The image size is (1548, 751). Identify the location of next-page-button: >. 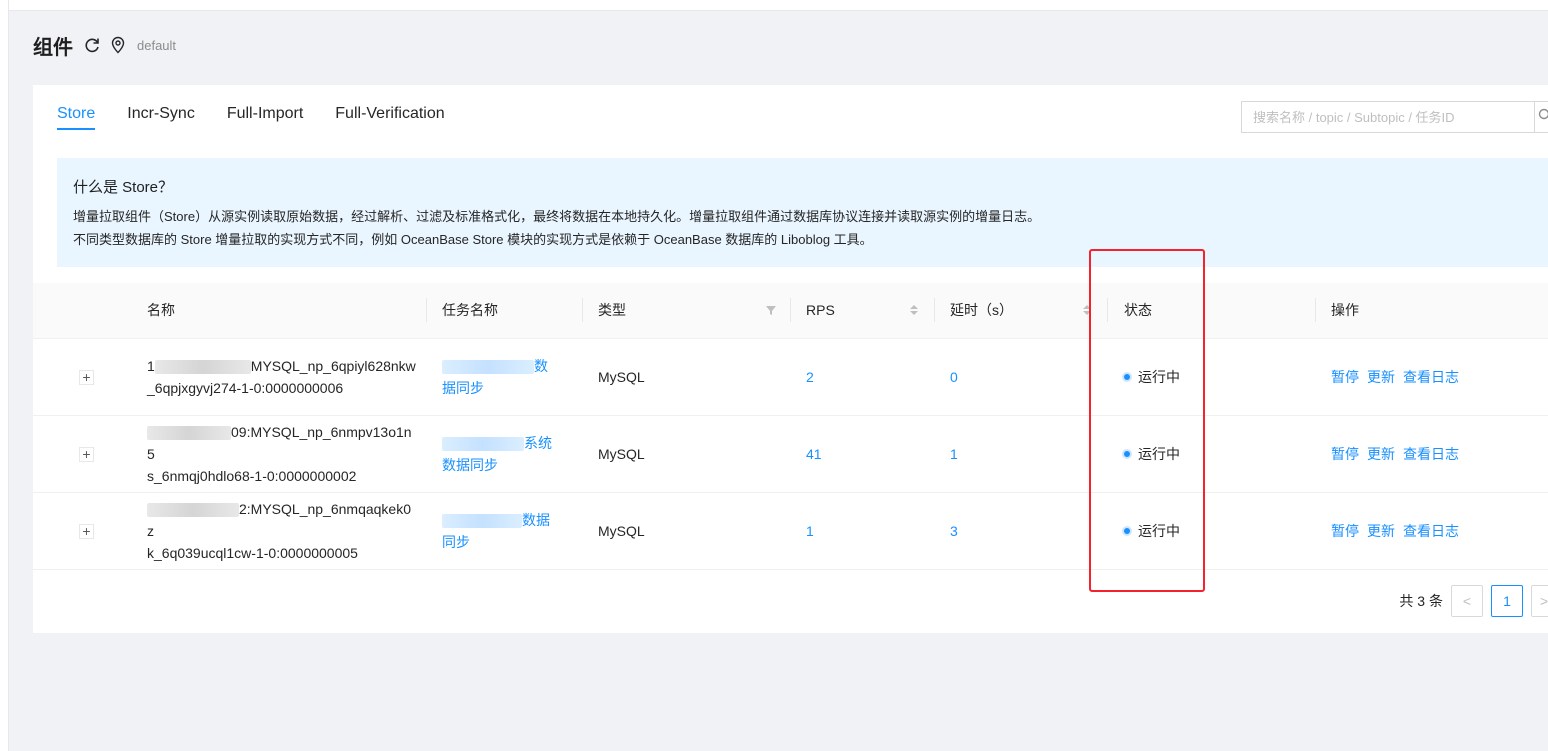
(1539, 601).